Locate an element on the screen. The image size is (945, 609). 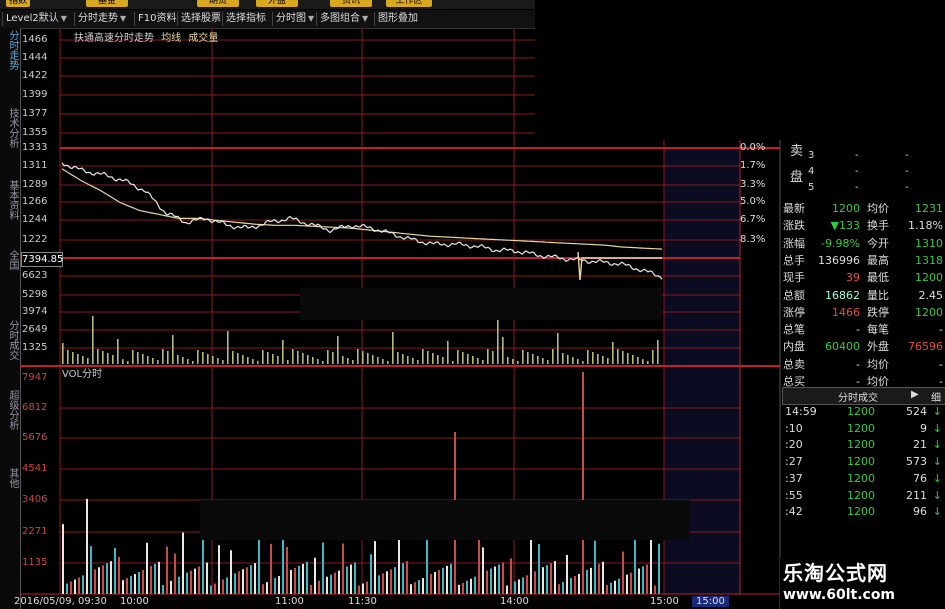
time-tick: 11:30 is located at coordinates (362, 601).